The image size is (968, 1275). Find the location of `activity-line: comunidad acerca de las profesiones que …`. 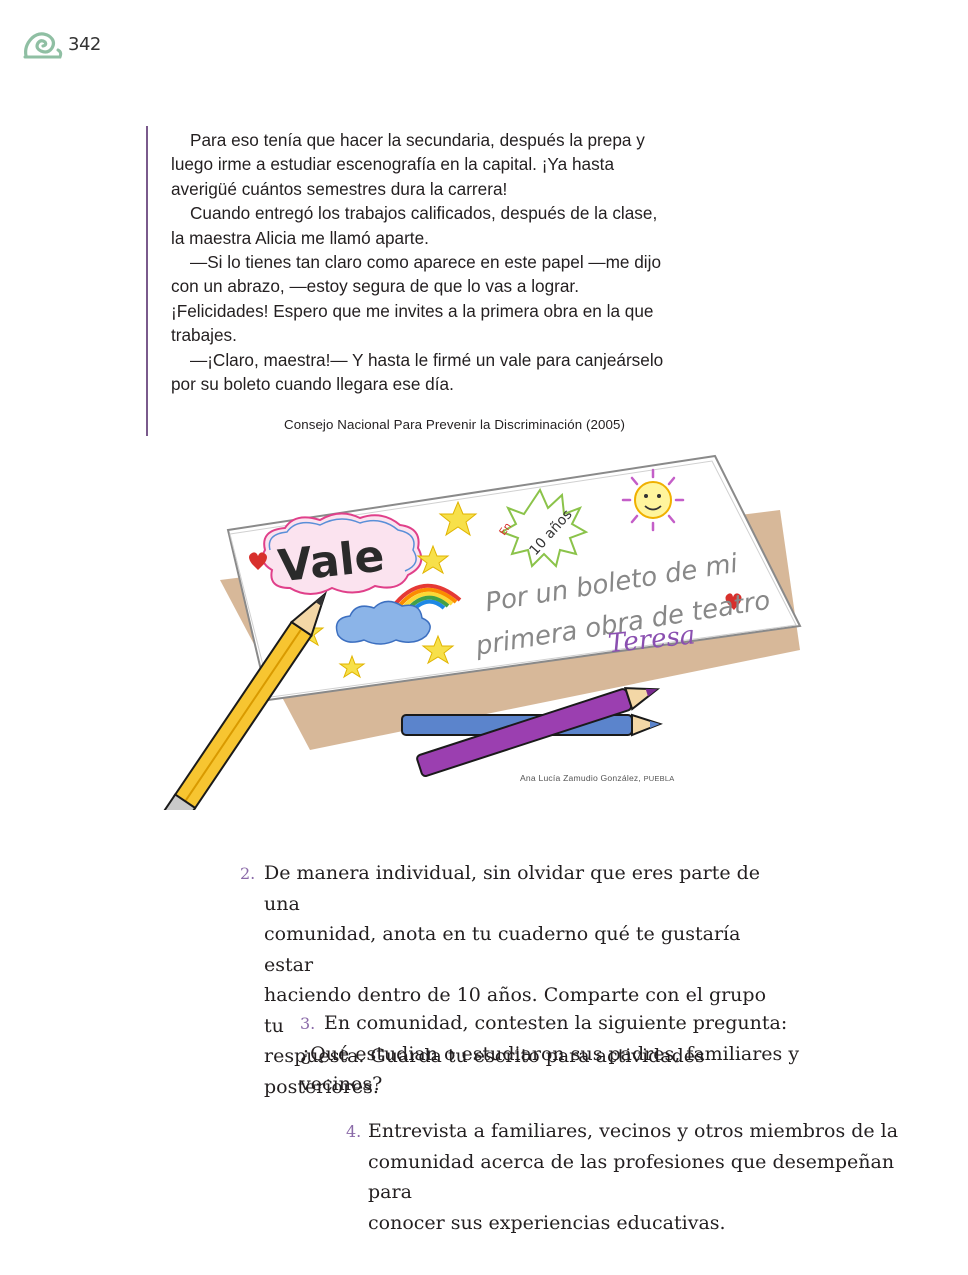

activity-line: comunidad acerca de las profesiones que … is located at coordinates (631, 1177).